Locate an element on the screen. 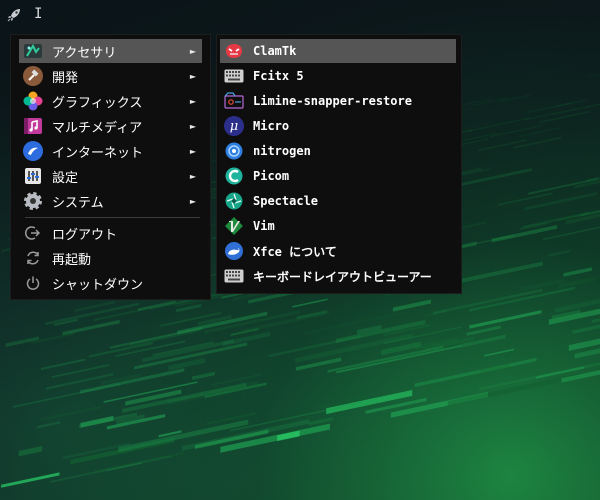 The width and height of the screenshot is (600, 500). xfce-icon is located at coordinates (234, 251).